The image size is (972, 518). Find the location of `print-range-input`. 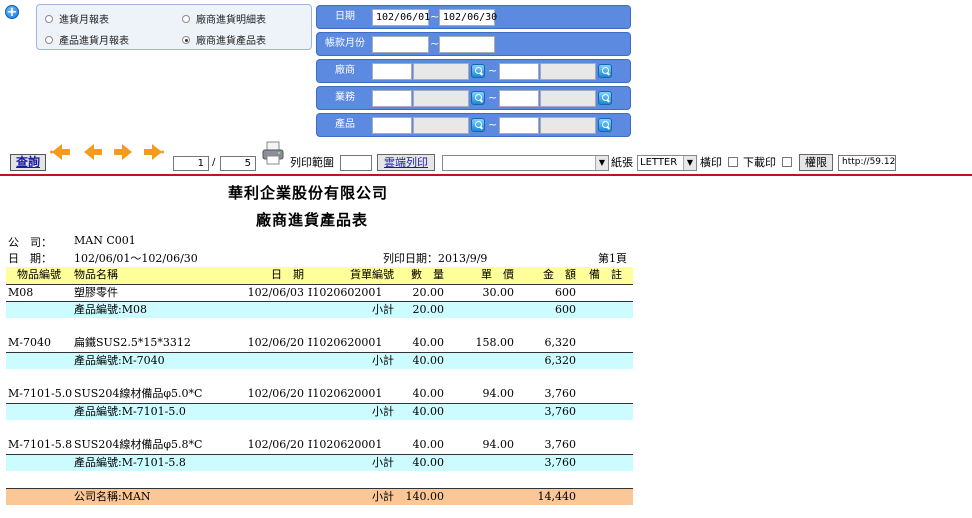

print-range-input is located at coordinates (356, 163).